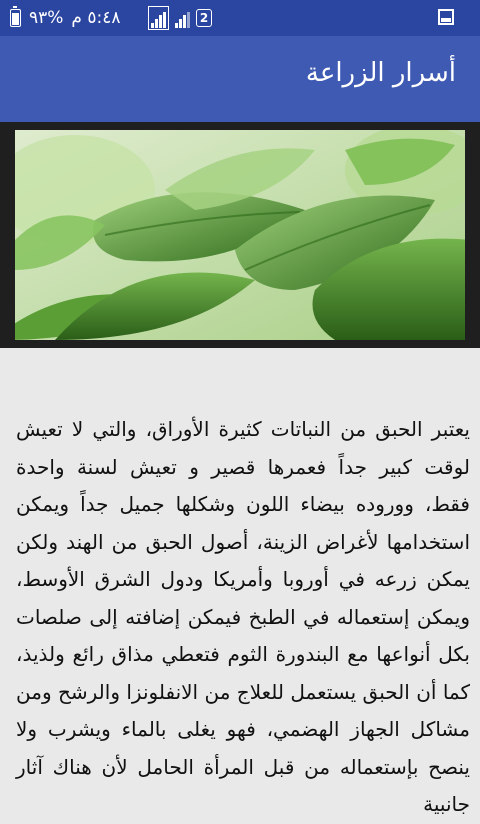 The width and height of the screenshot is (480, 824). I want to click on signal-indicators: 2, so click(180, 18).